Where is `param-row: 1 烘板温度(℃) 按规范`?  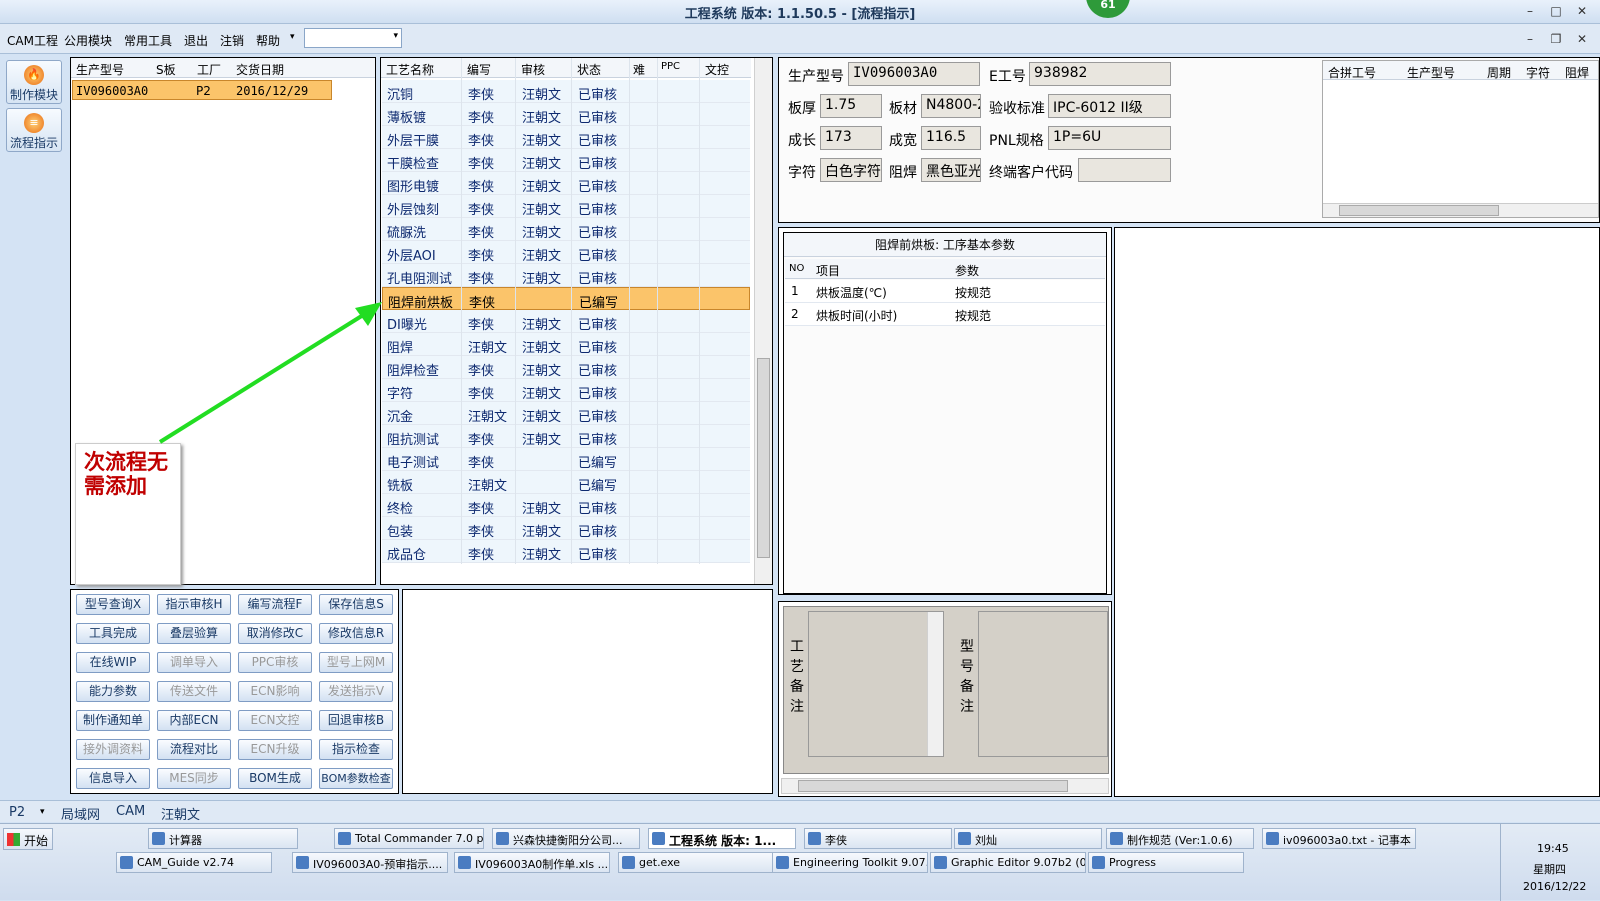
param-row: 1 烘板温度(℃) 按规范 is located at coordinates (945, 291).